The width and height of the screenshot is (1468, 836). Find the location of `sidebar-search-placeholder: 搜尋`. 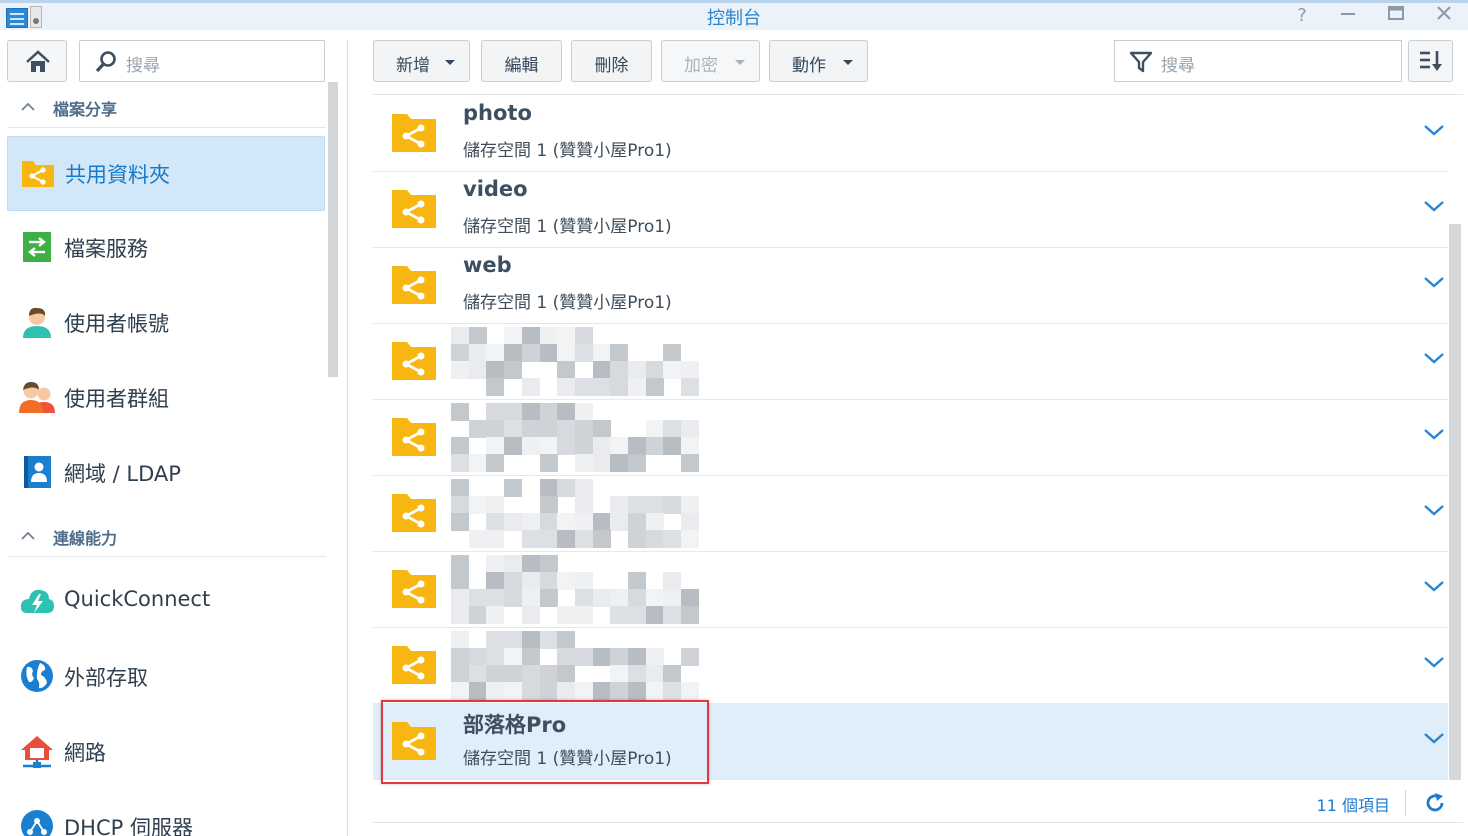

sidebar-search-placeholder: 搜尋 is located at coordinates (143, 66).